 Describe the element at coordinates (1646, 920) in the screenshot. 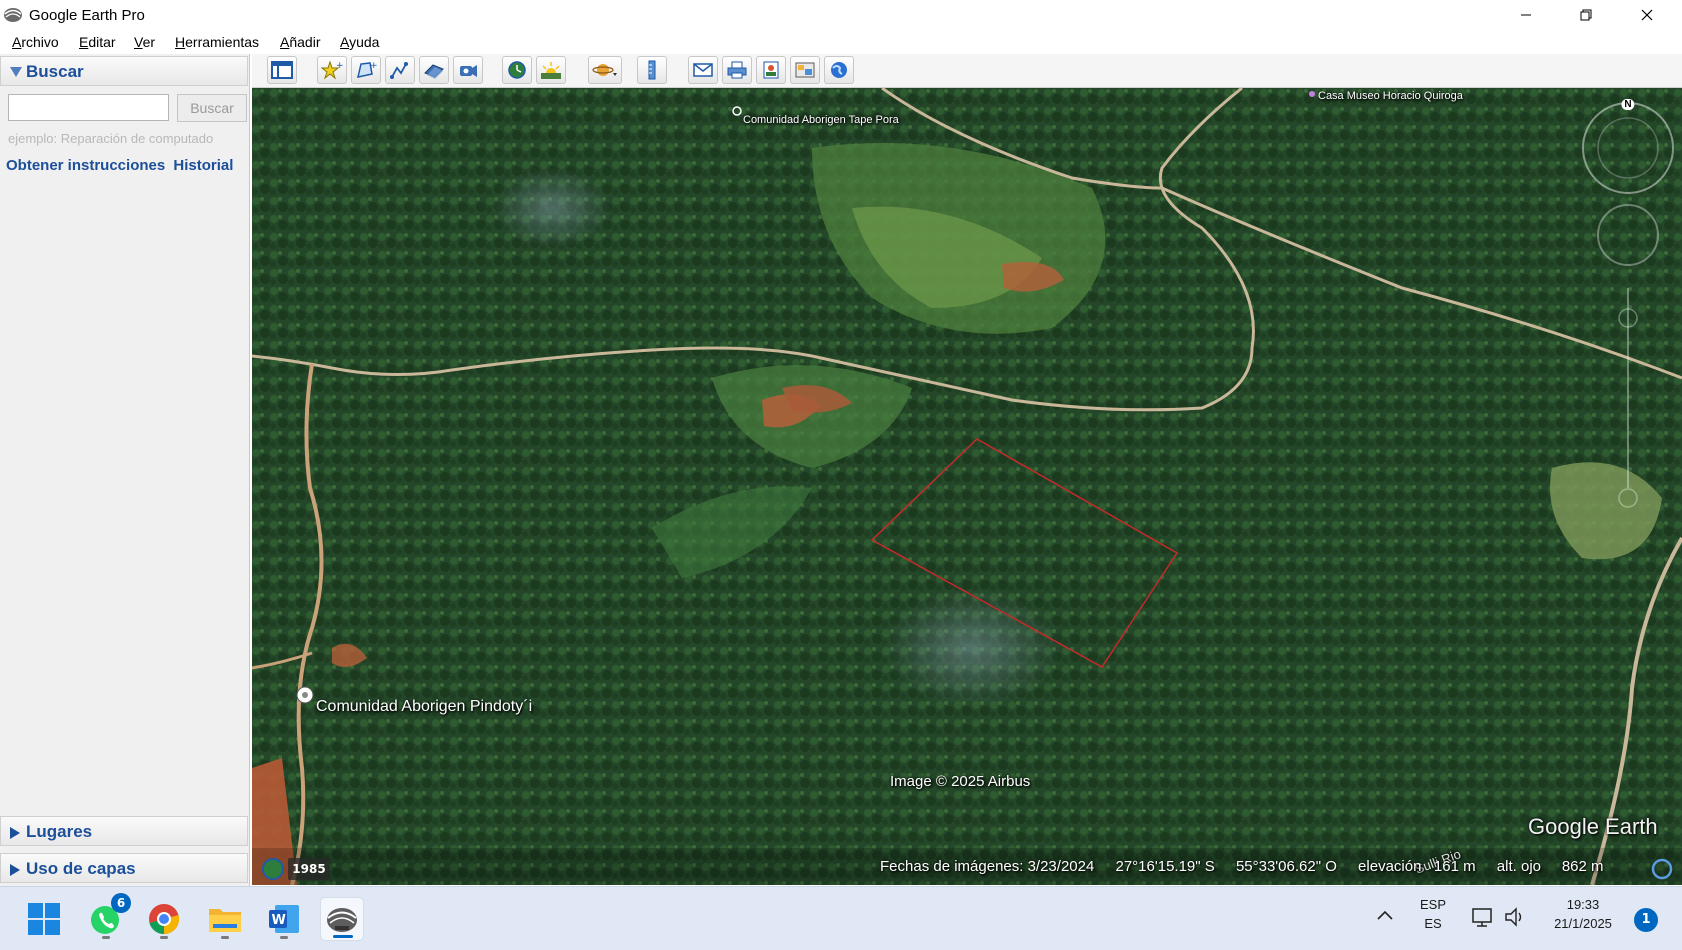

I see `notification-badge: 1` at that location.